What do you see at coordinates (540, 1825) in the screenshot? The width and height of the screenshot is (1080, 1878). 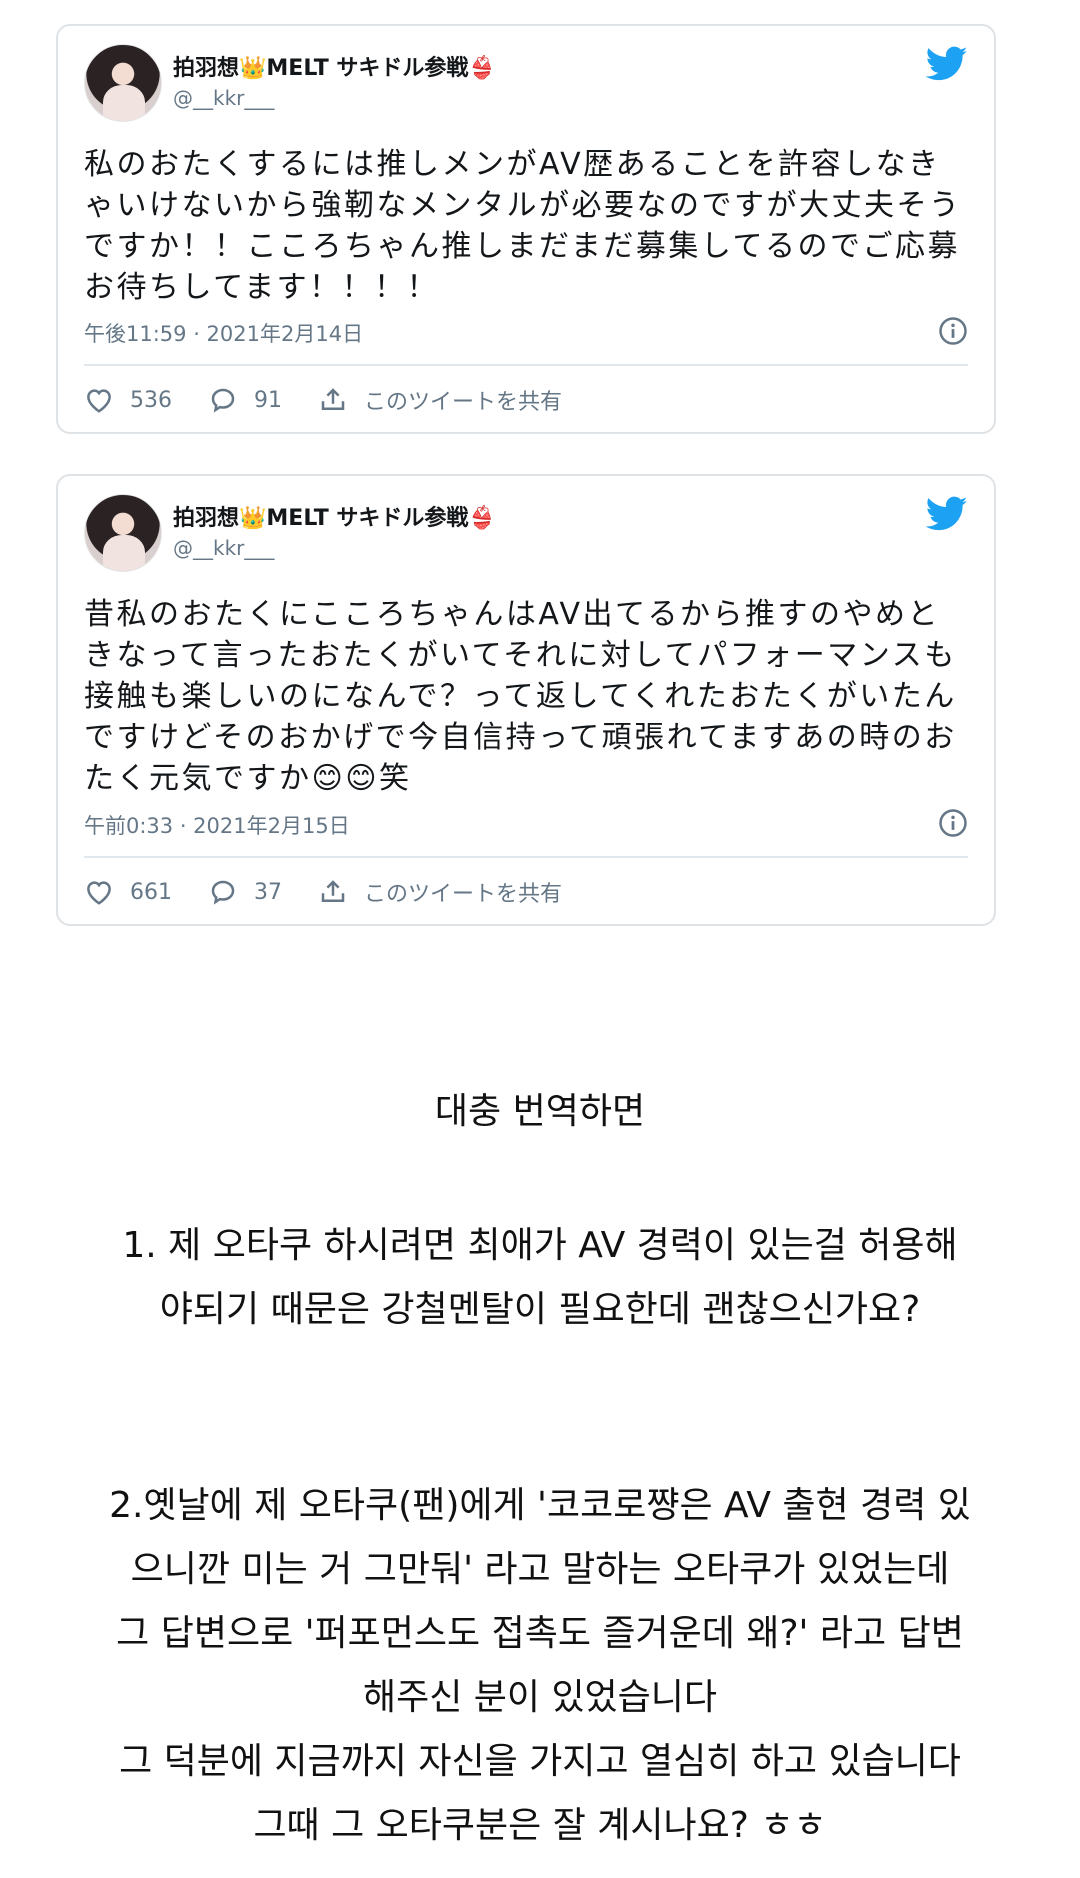 I see `translation-line: 그때 그 오타쿠분은 잘 계시나요? ㅎㅎ` at bounding box center [540, 1825].